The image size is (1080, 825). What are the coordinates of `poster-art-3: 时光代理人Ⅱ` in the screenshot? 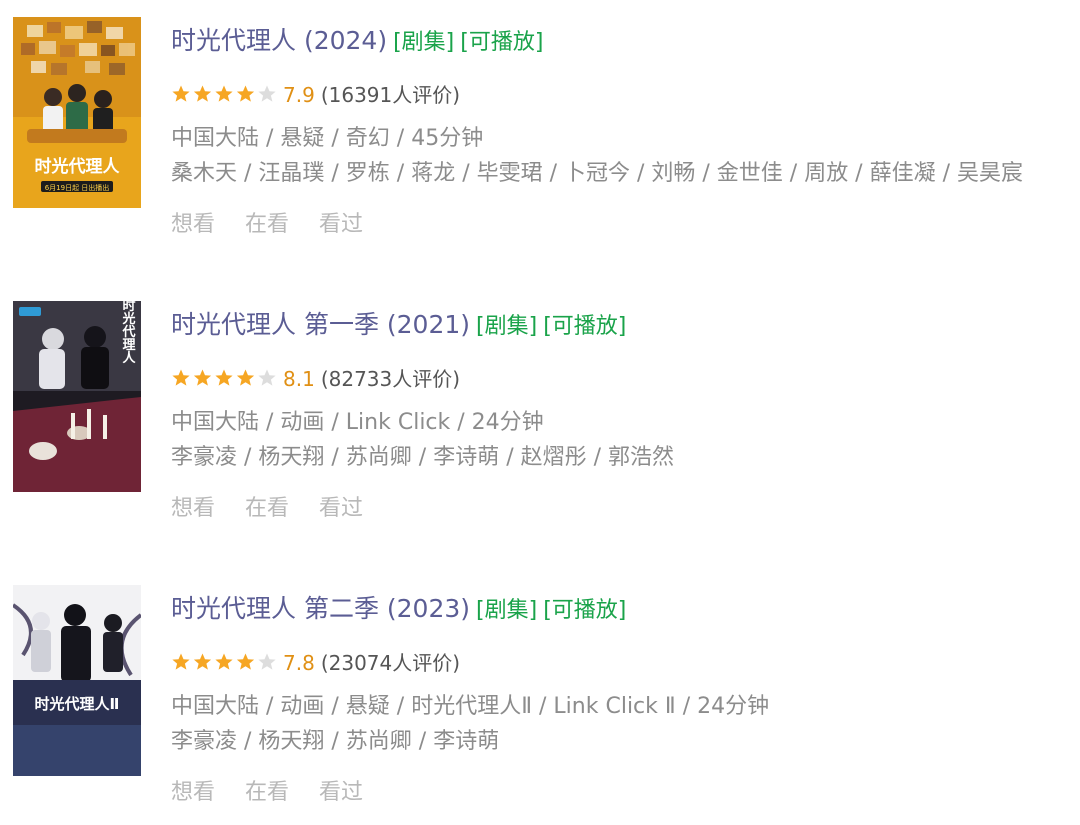 It's located at (77, 680).